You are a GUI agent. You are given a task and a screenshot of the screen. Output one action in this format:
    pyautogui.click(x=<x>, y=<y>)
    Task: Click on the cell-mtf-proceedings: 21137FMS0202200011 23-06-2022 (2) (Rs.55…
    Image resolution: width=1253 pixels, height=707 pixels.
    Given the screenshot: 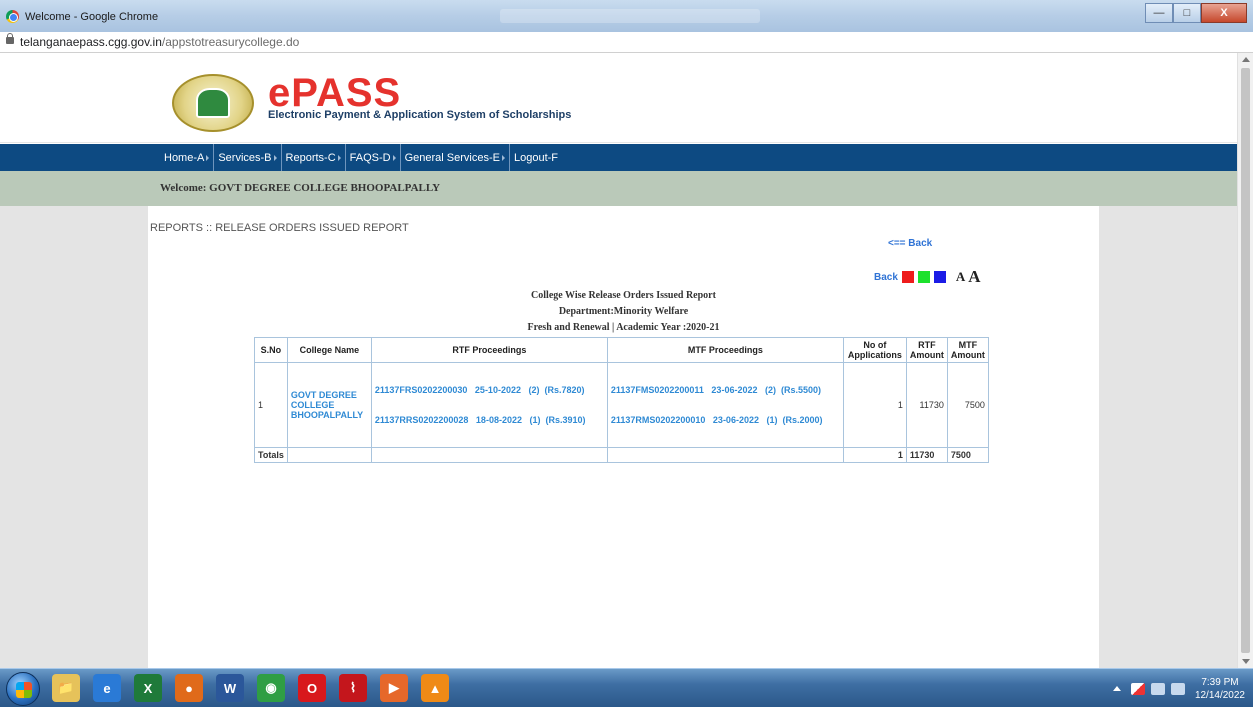 What is the action you would take?
    pyautogui.click(x=725, y=405)
    